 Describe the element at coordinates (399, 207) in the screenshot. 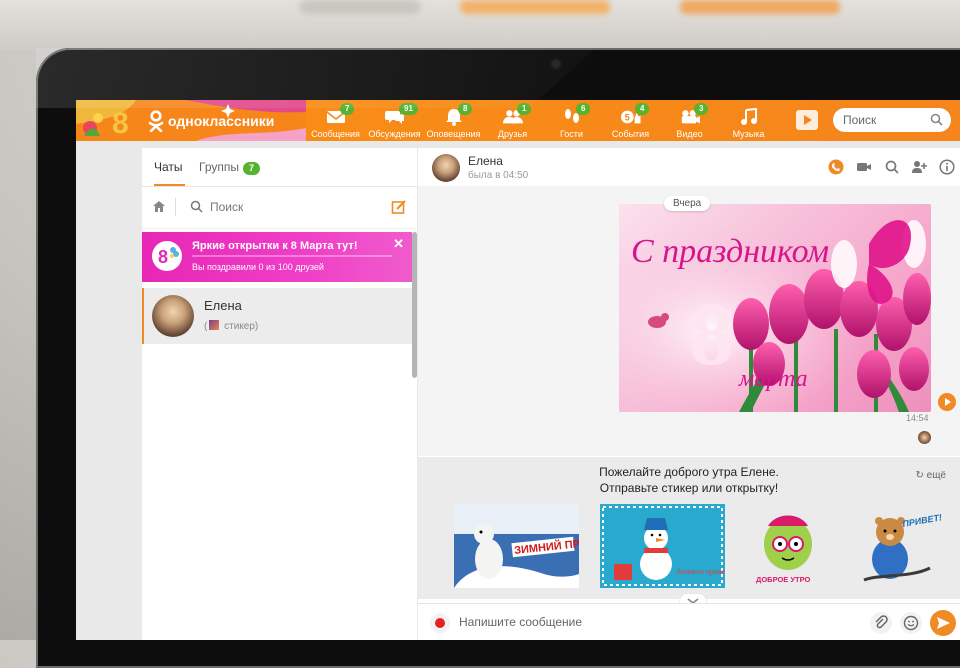

I see `compose-icon` at that location.